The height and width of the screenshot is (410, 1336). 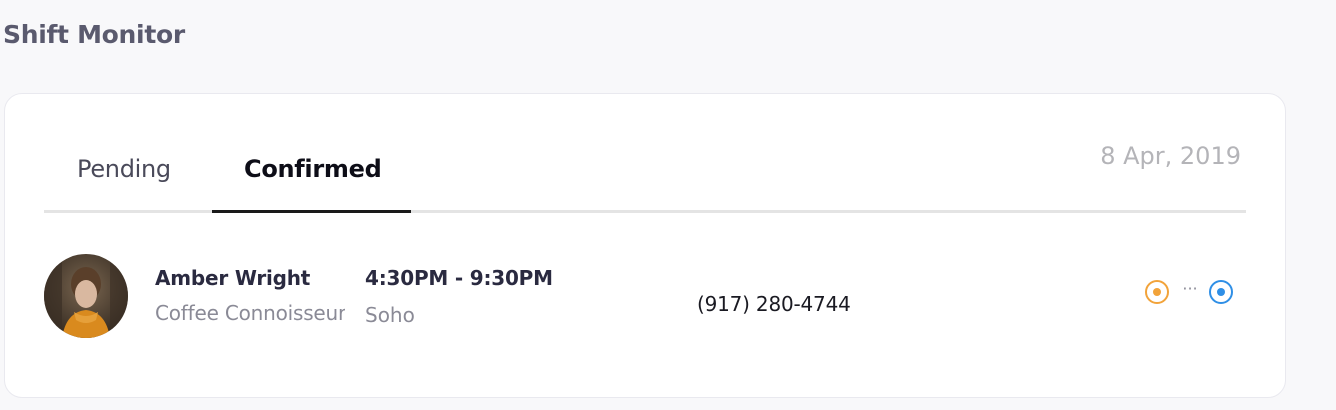 I want to click on employee-role: Coffee Connoisseur, so click(x=250, y=313).